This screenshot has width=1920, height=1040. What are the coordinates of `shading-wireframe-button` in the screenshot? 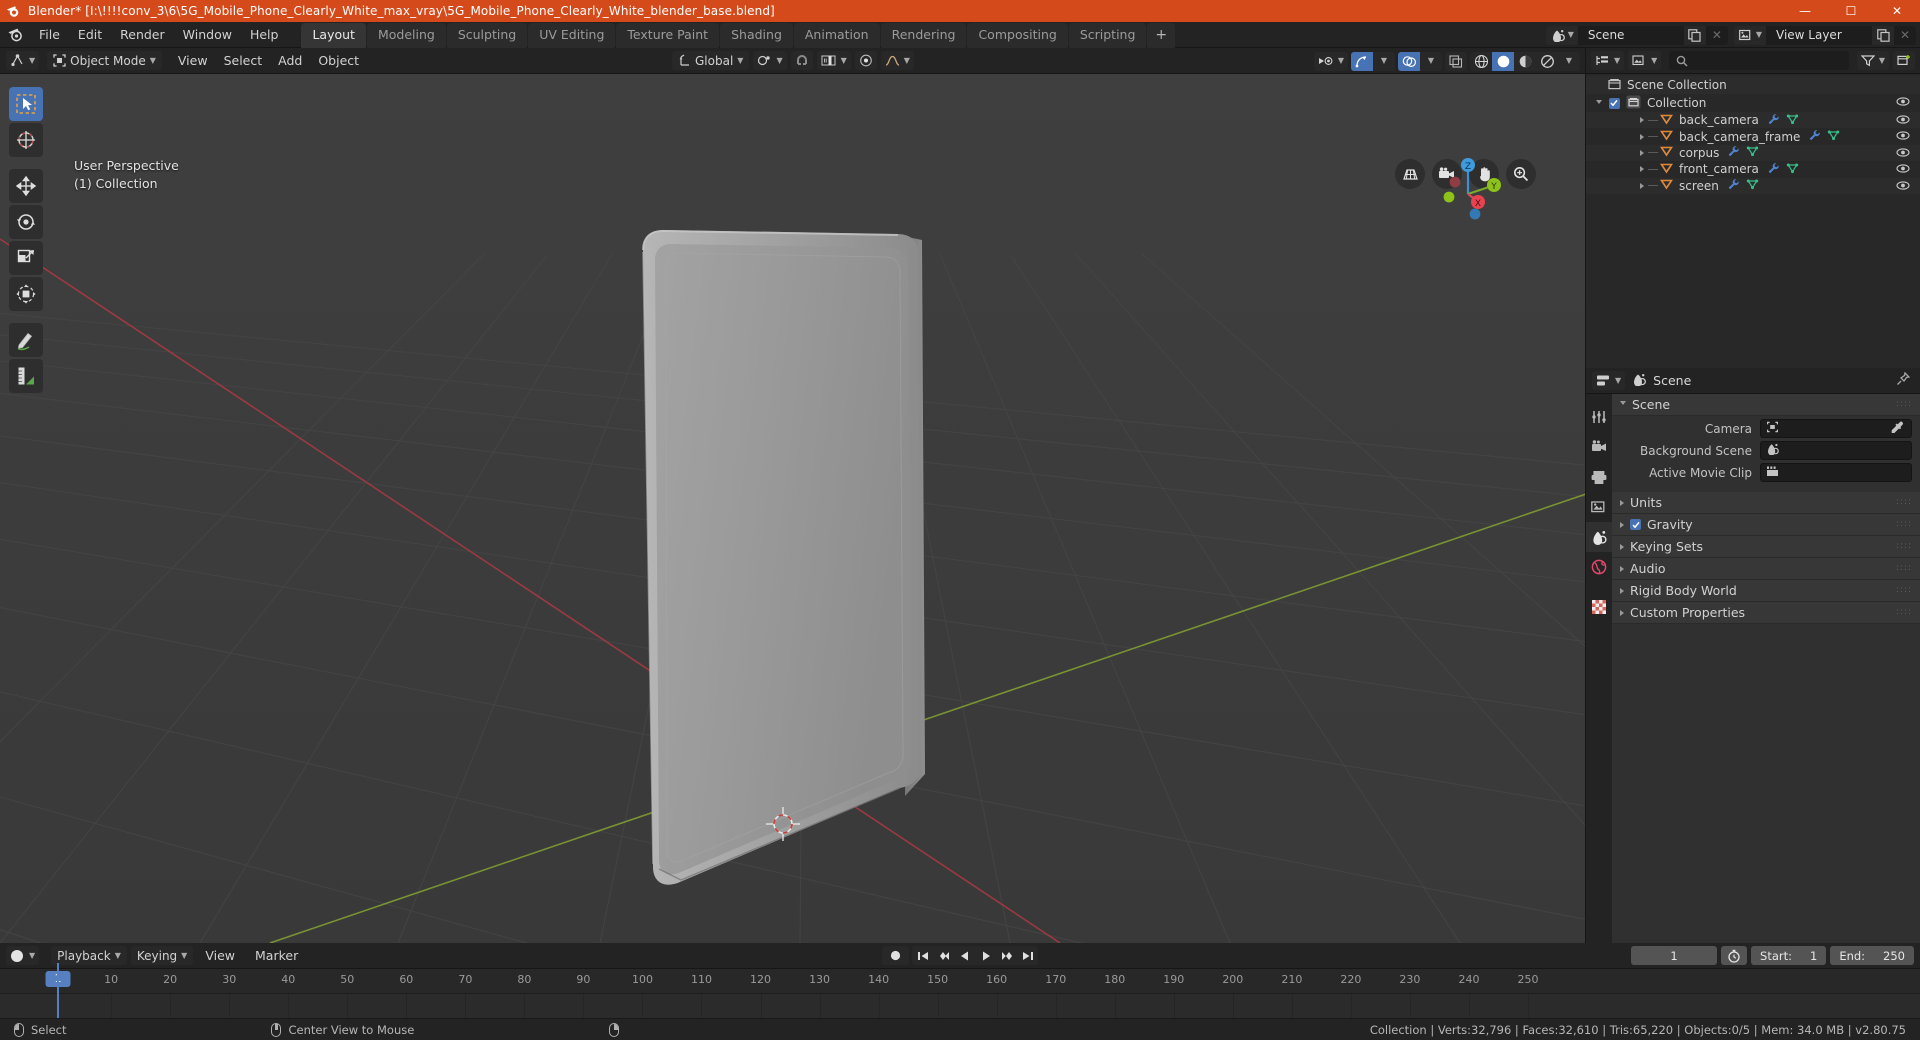 It's located at (1481, 61).